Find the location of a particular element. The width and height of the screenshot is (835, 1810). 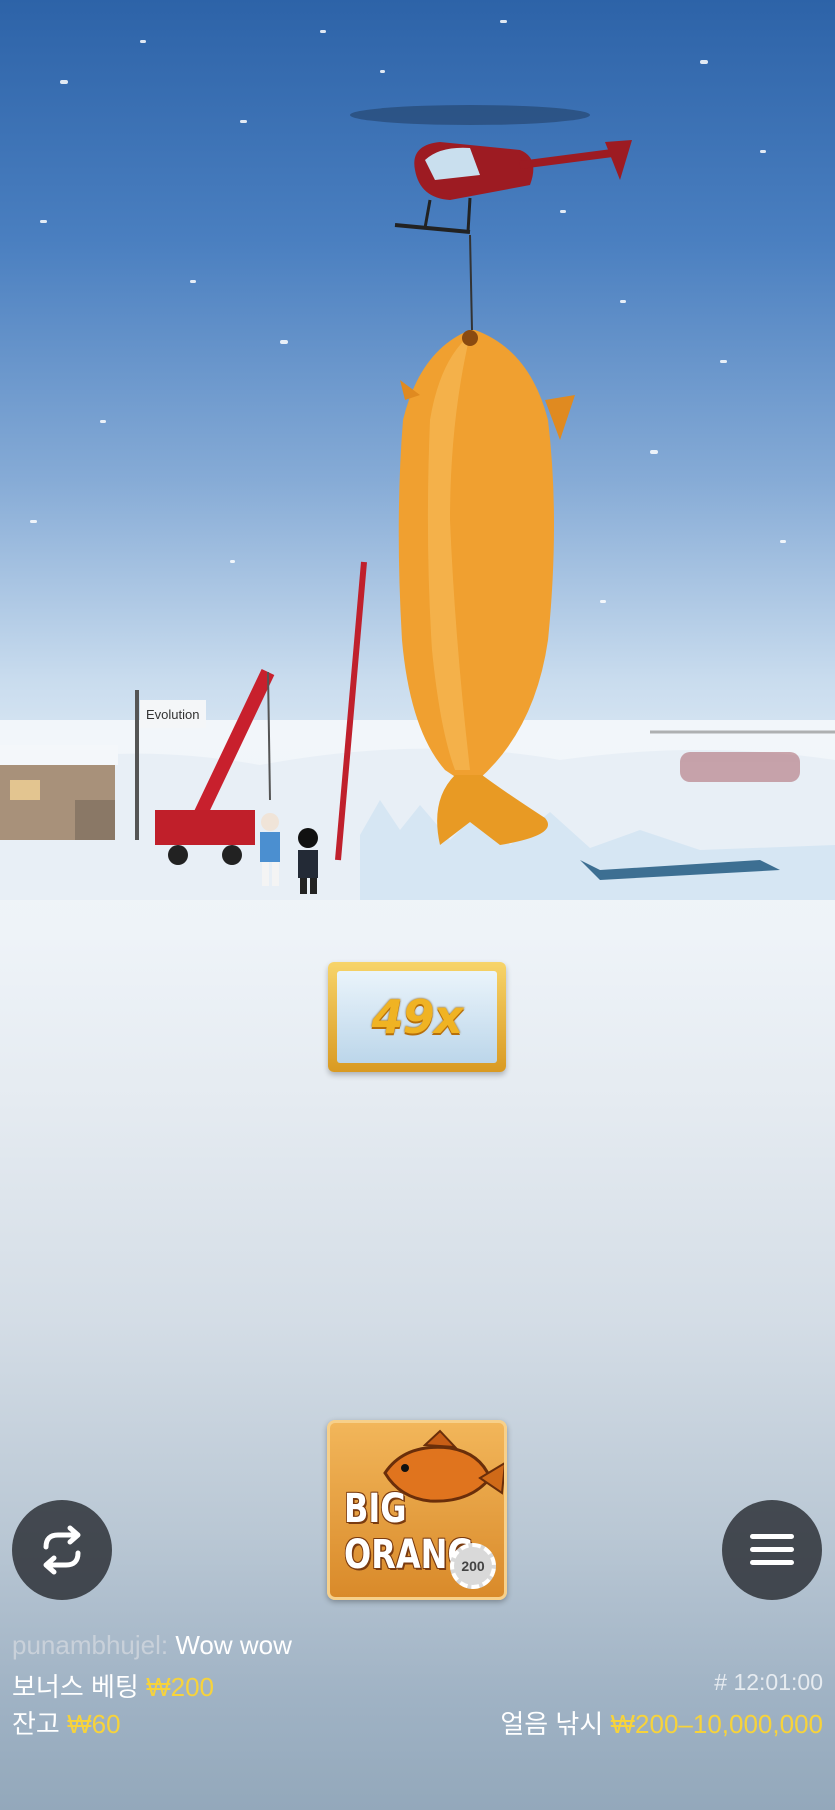

chat-text: Wow wow is located at coordinates (233, 1645).